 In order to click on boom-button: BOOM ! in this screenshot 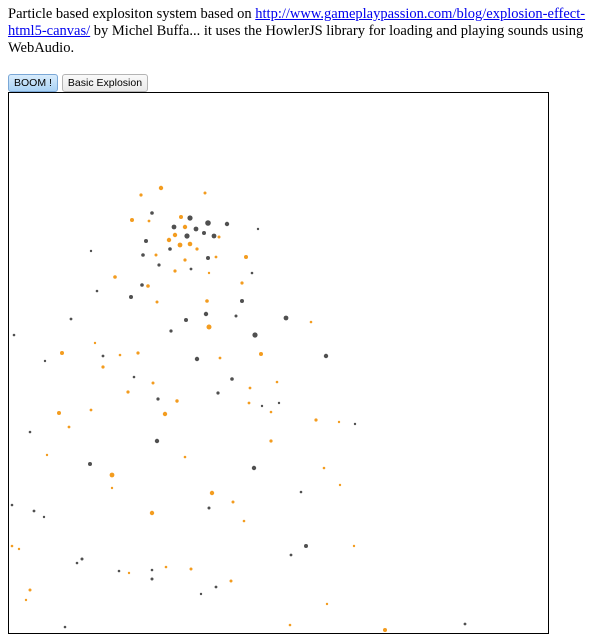, I will do `click(33, 83)`.